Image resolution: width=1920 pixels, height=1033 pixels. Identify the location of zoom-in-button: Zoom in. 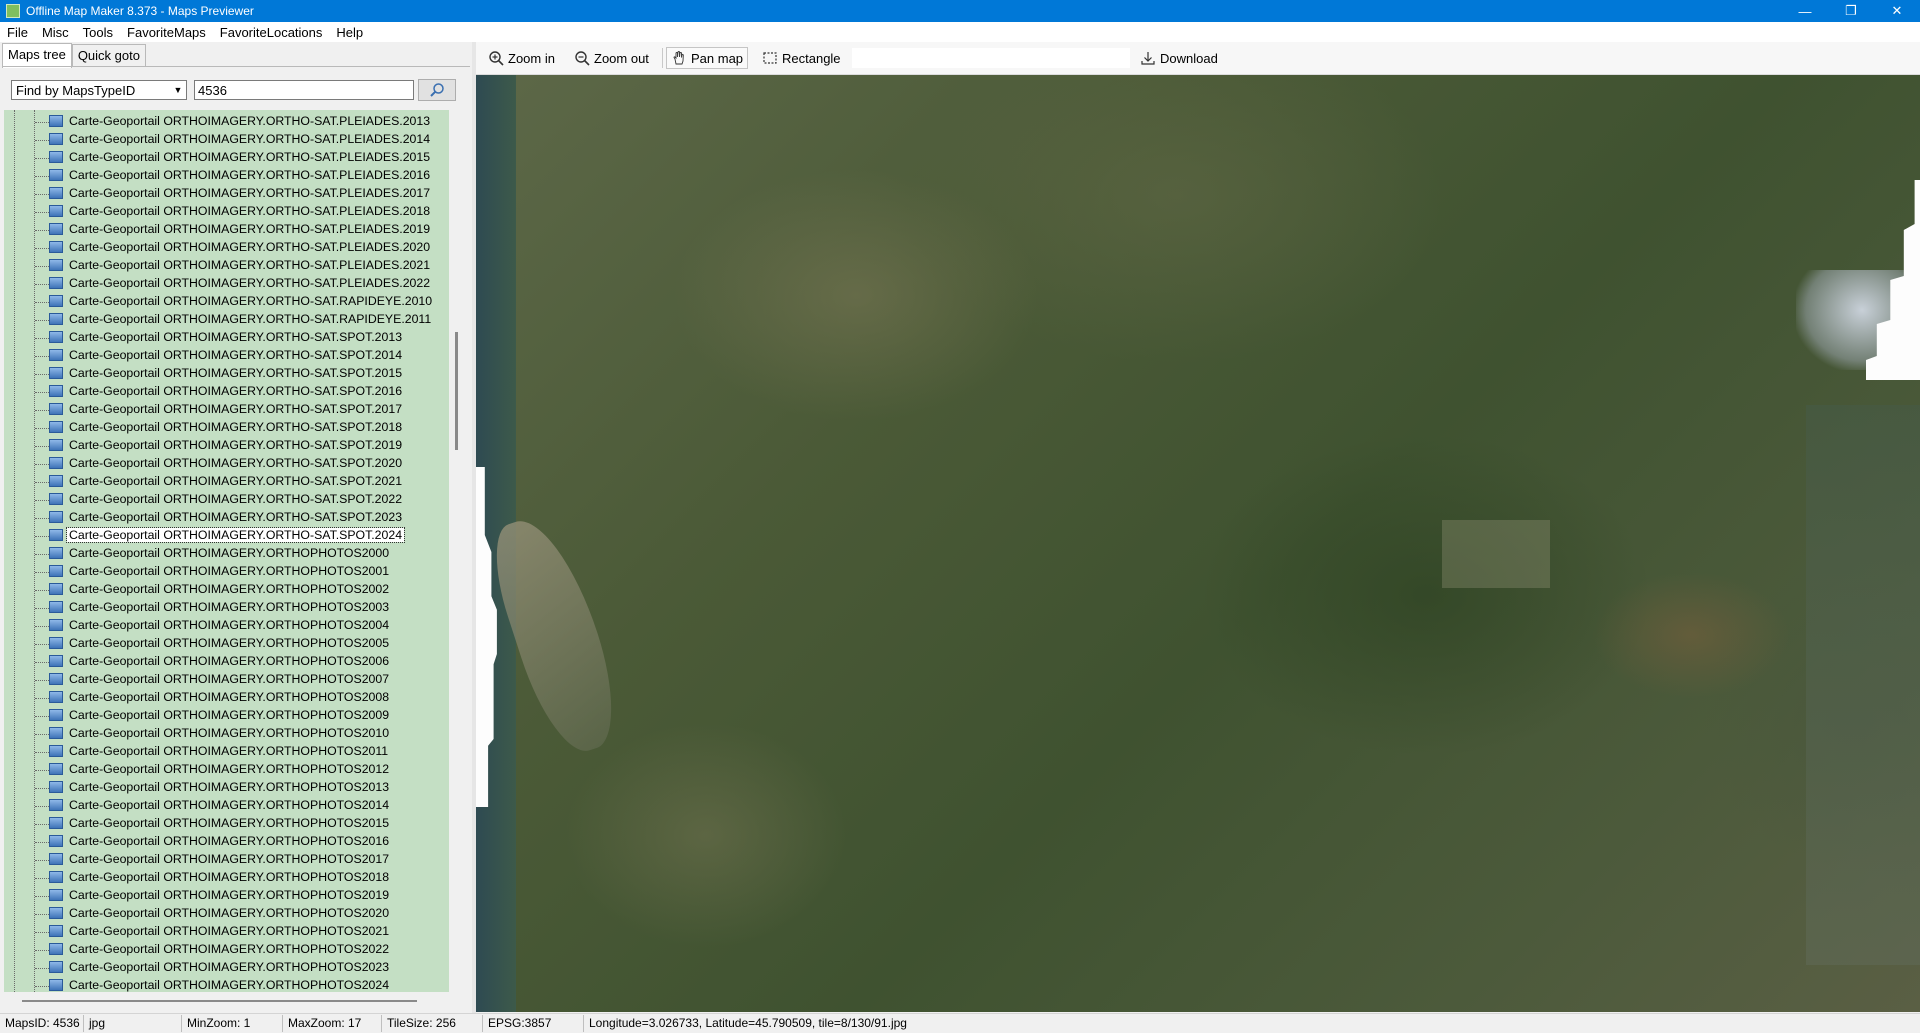
(521, 58).